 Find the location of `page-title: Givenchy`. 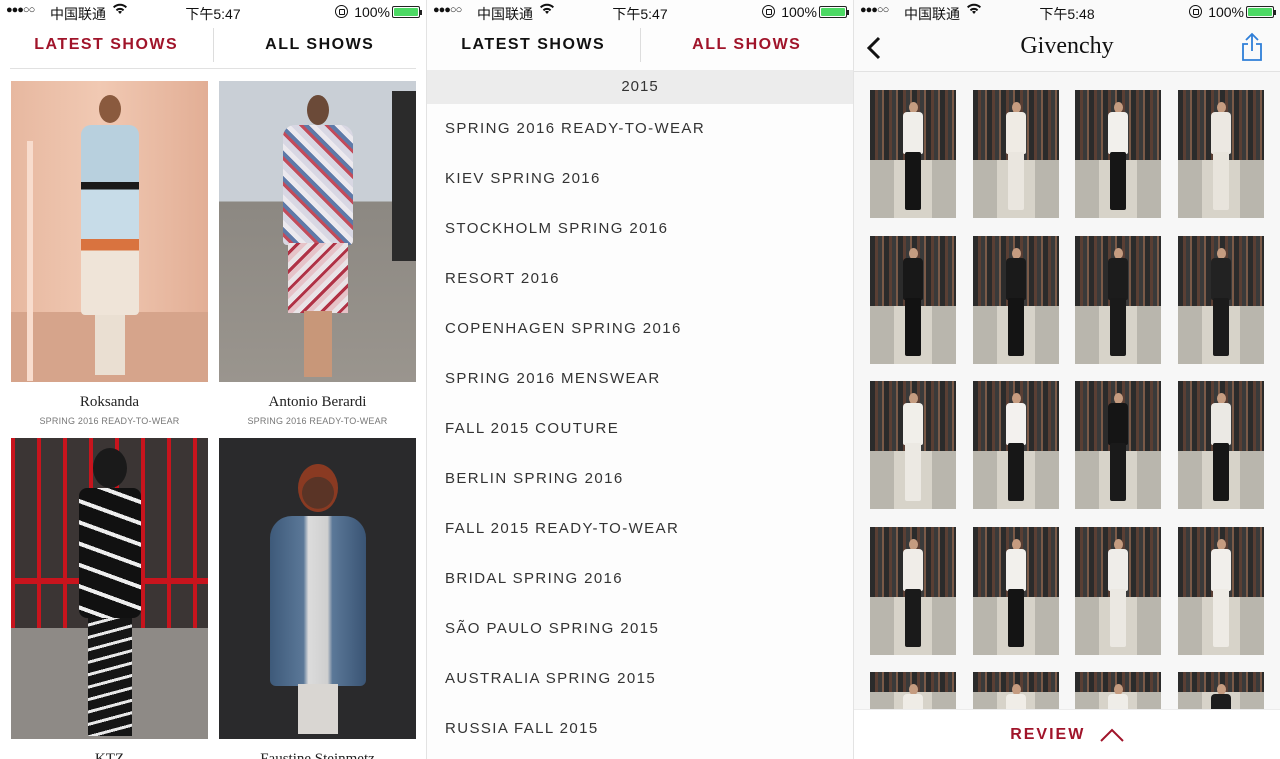

page-title: Givenchy is located at coordinates (1067, 46).